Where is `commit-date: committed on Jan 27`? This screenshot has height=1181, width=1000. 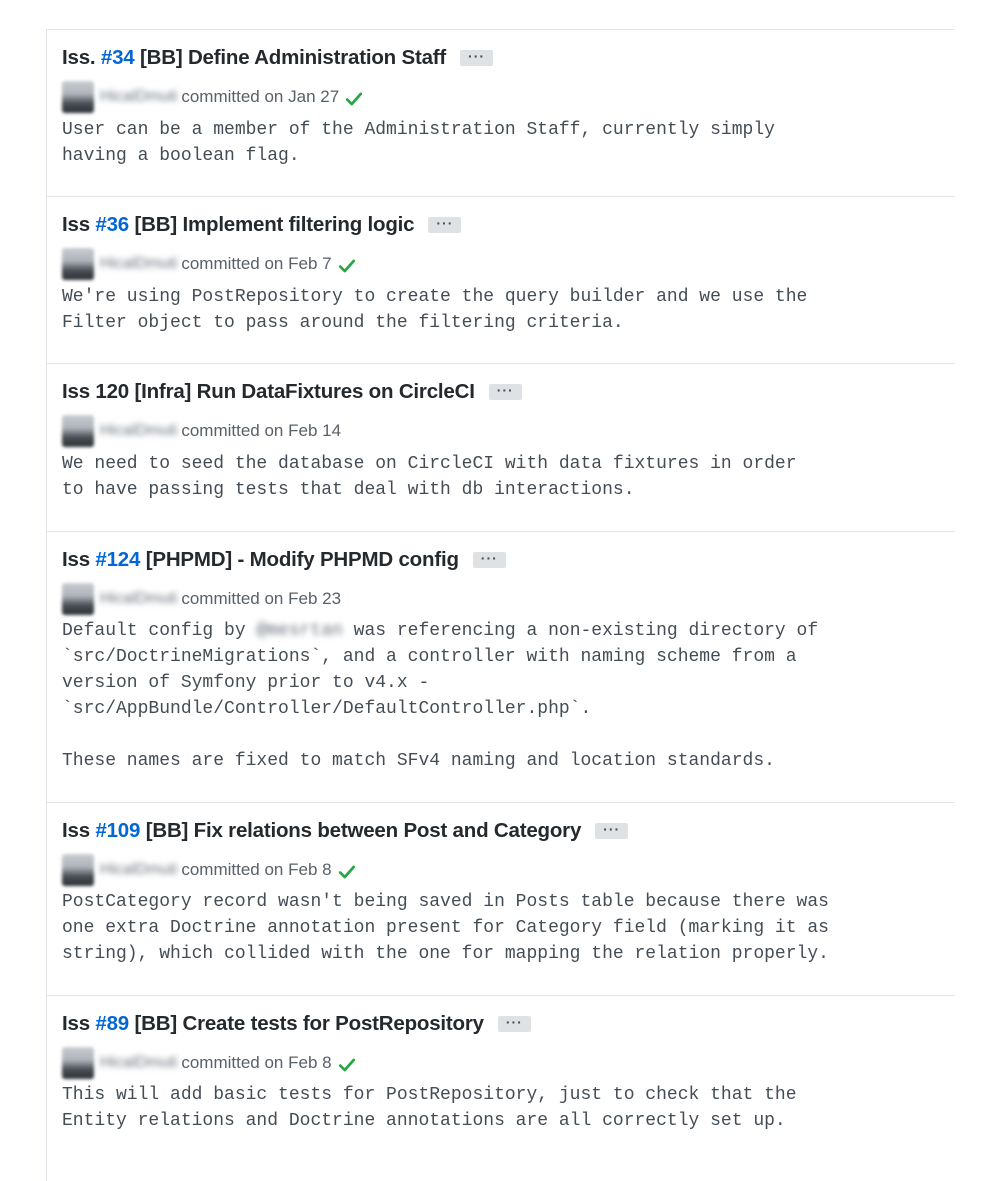
commit-date: committed on Jan 27 is located at coordinates (260, 96).